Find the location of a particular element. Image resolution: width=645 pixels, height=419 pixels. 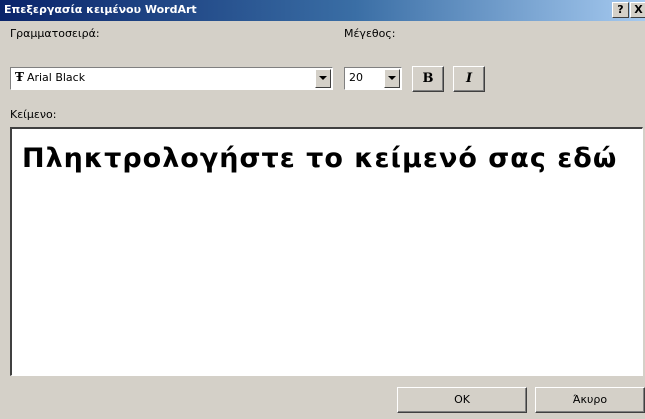

font-value-container: Ŧ Arial Black is located at coordinates (50, 77).